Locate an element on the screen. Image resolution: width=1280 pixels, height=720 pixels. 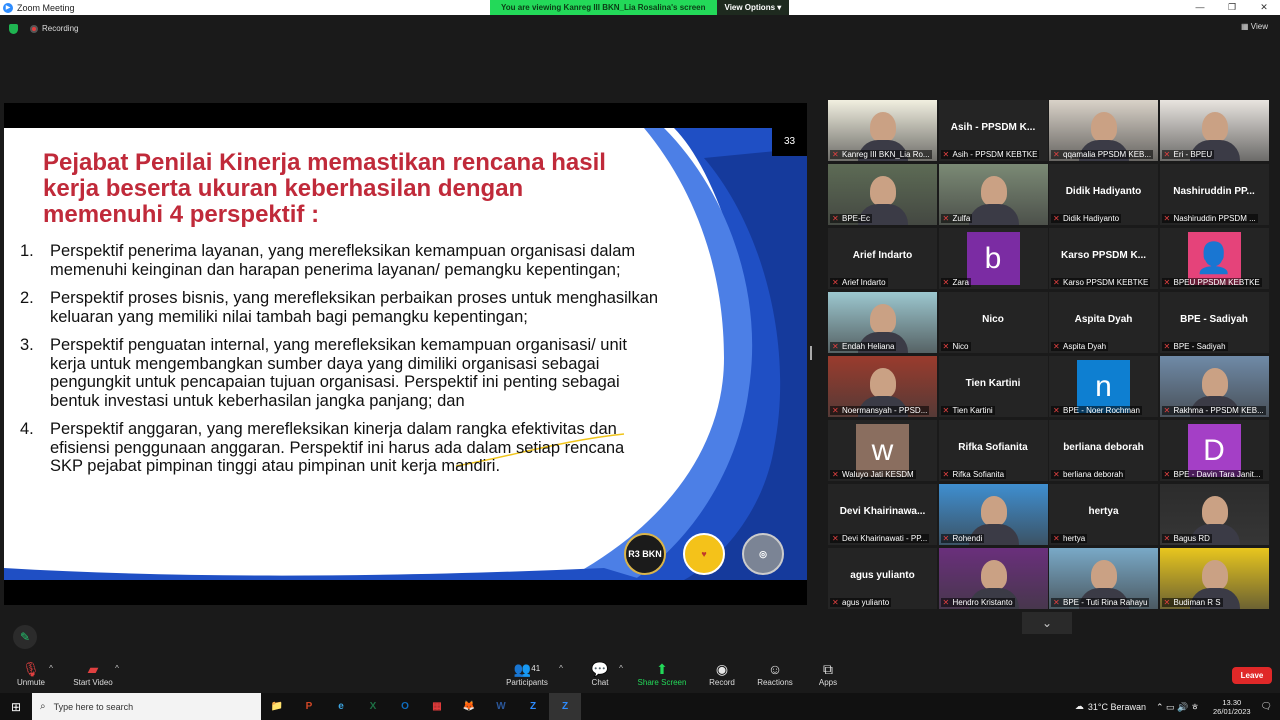
audio-options-caret: ^ is located at coordinates (51, 680).